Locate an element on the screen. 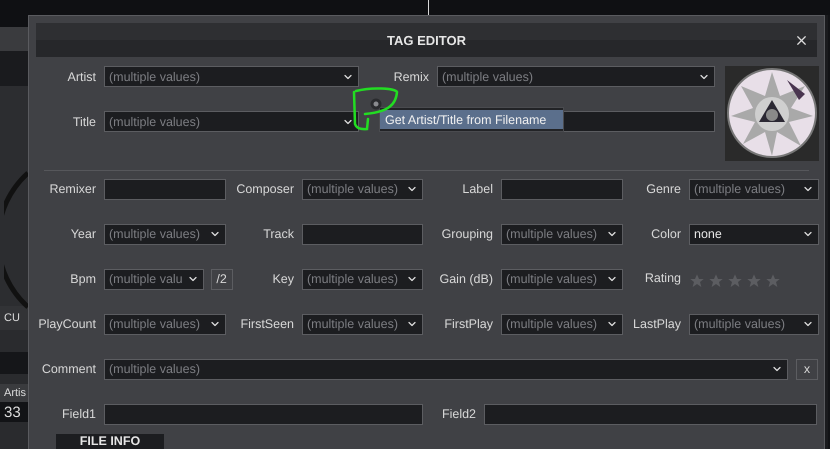  field-label: Field2 is located at coordinates (458, 414).